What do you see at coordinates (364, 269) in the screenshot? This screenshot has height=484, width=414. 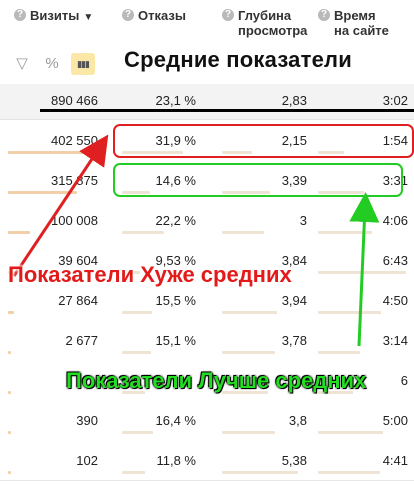 I see `better-arrow` at bounding box center [364, 269].